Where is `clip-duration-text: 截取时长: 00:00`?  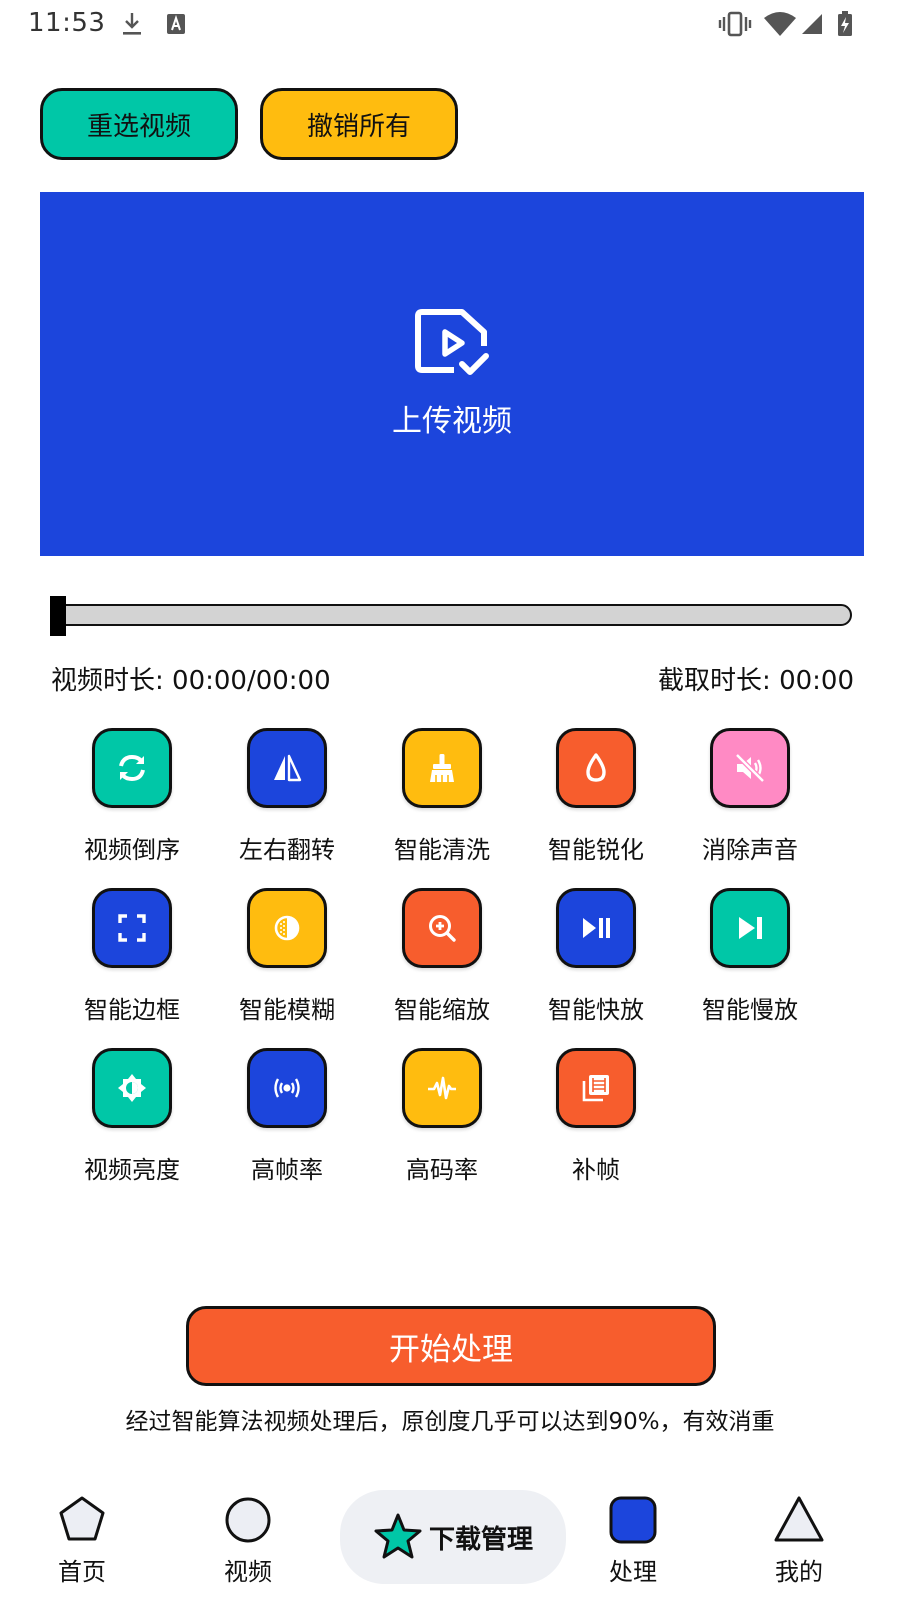 clip-duration-text: 截取时长: 00:00 is located at coordinates (756, 681).